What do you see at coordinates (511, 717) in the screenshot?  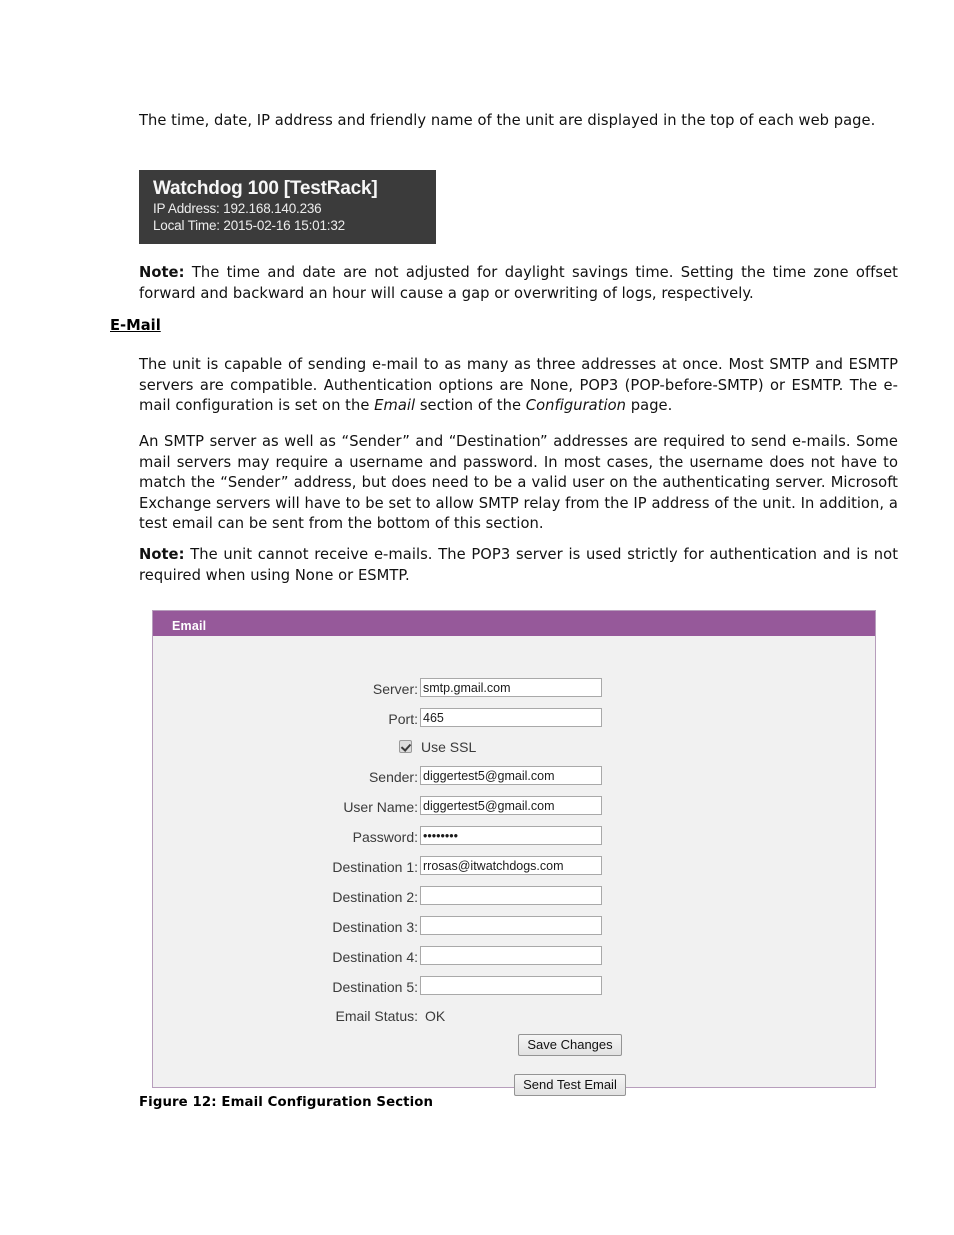 I see `port-input` at bounding box center [511, 717].